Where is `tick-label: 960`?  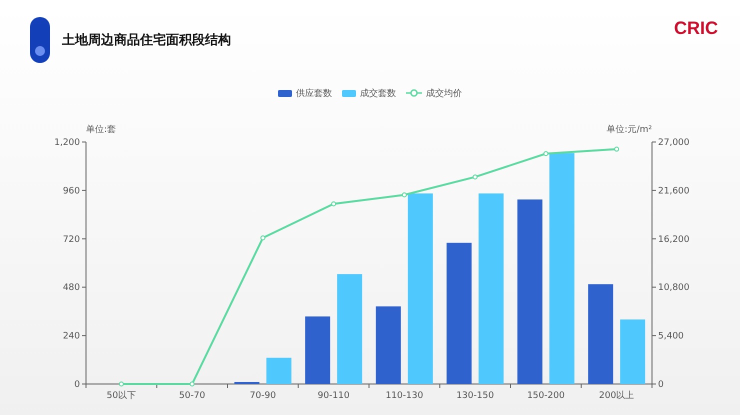
tick-label: 960 is located at coordinates (71, 191).